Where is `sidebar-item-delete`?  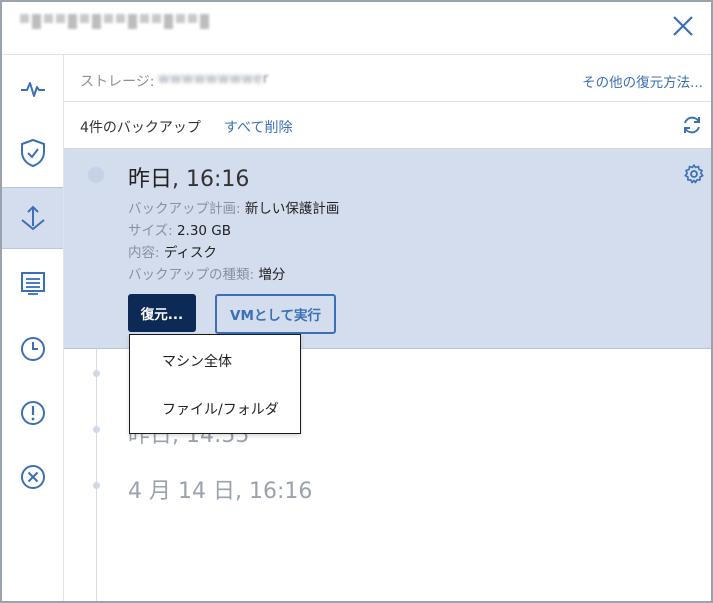
sidebar-item-delete is located at coordinates (32, 477).